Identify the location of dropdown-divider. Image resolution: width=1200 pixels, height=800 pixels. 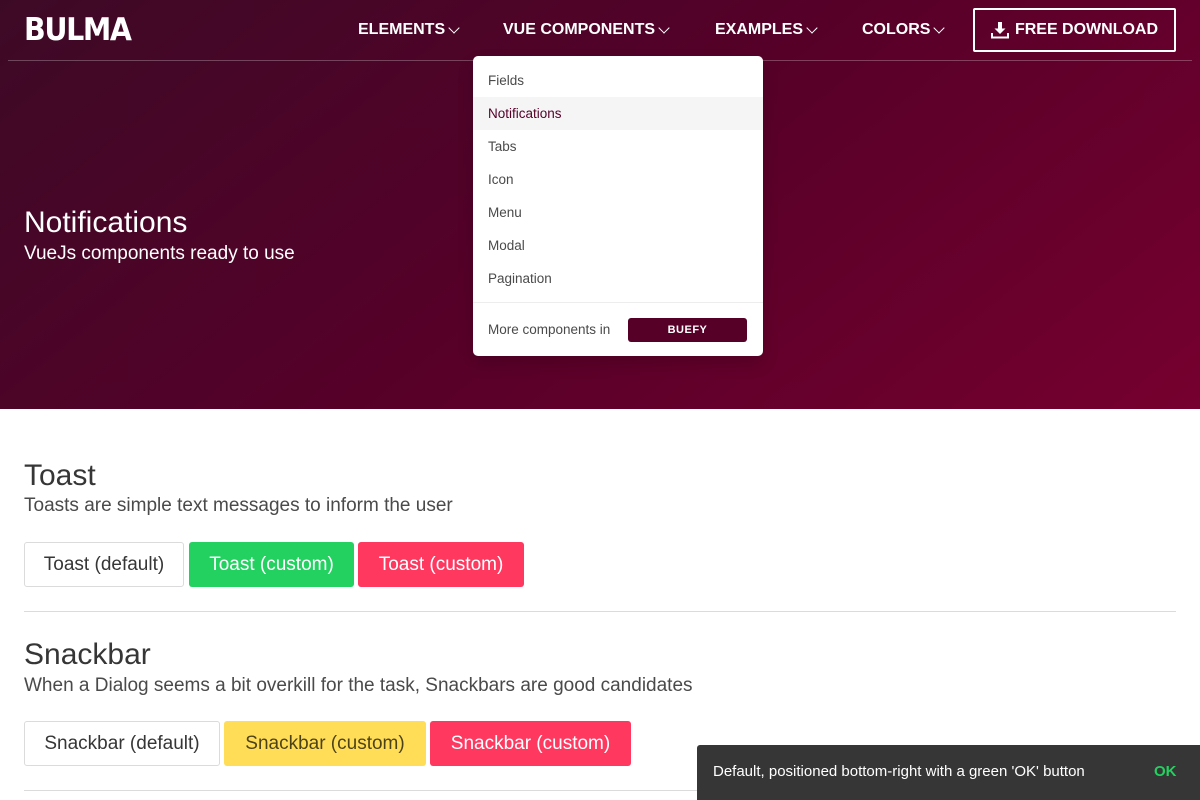
(618, 302).